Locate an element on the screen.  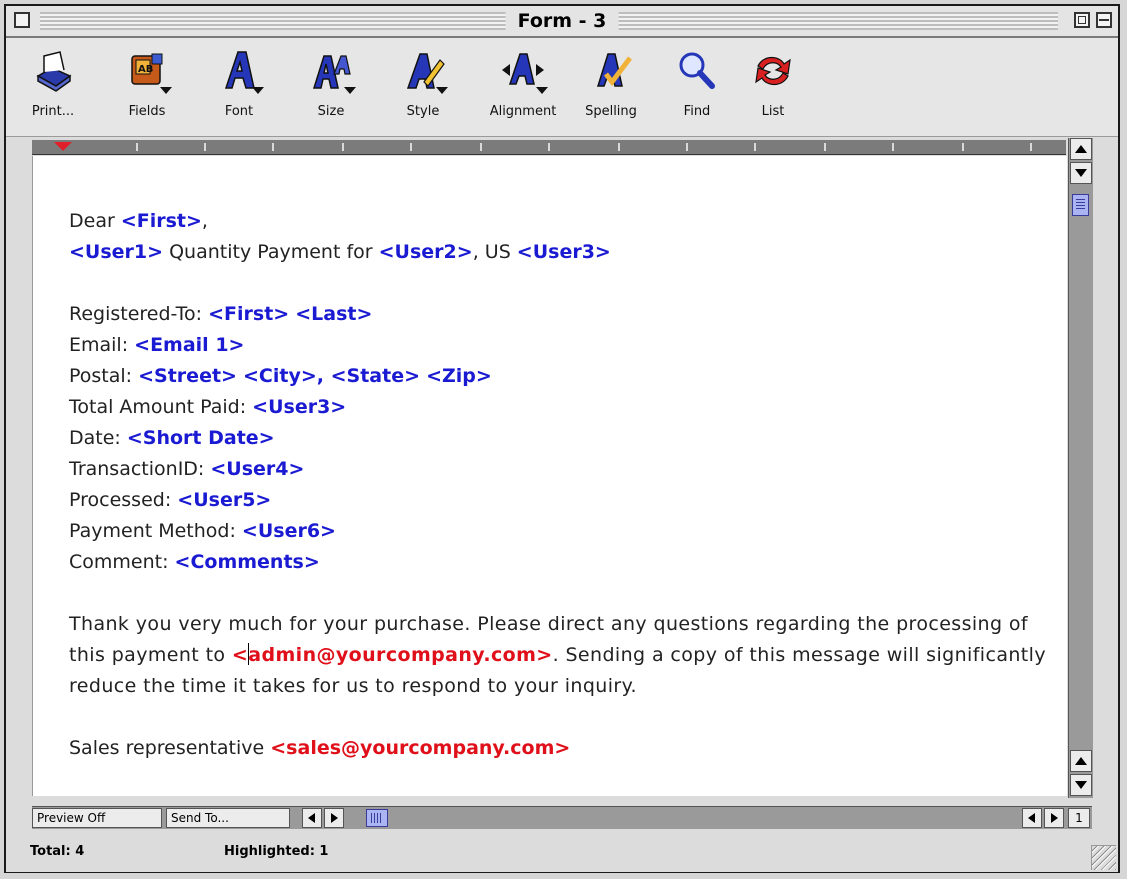
processed-line: Processed: <User5> is located at coordinates (170, 500).